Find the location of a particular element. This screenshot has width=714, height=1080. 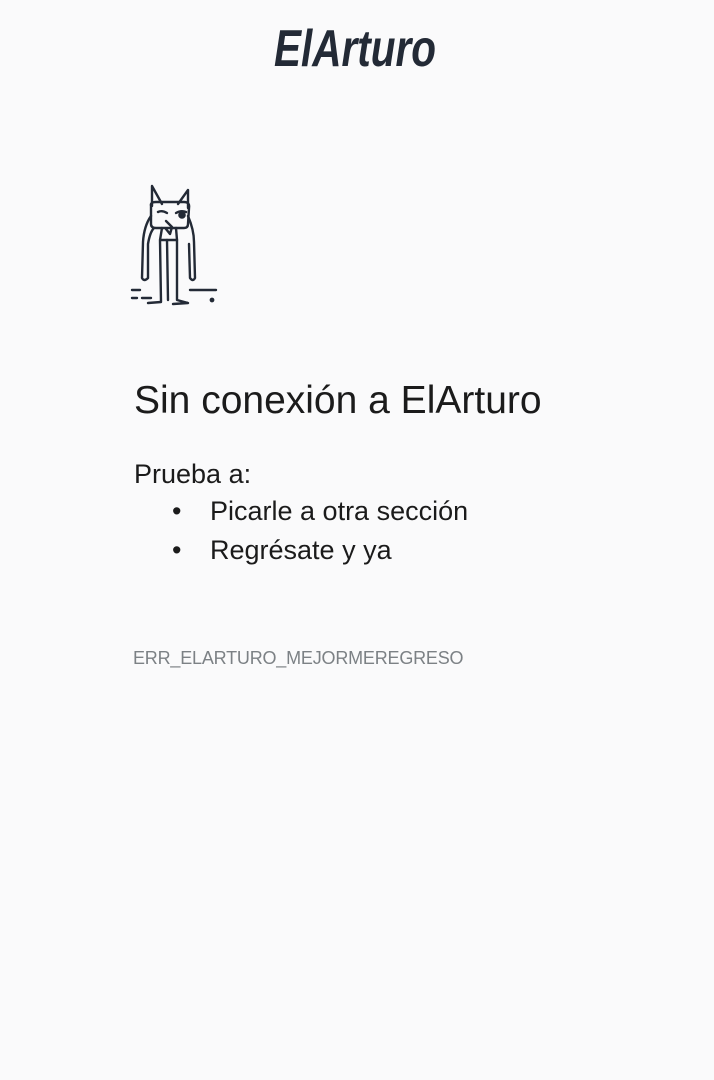

elarturo-logo: ElArturo is located at coordinates (356, 45).